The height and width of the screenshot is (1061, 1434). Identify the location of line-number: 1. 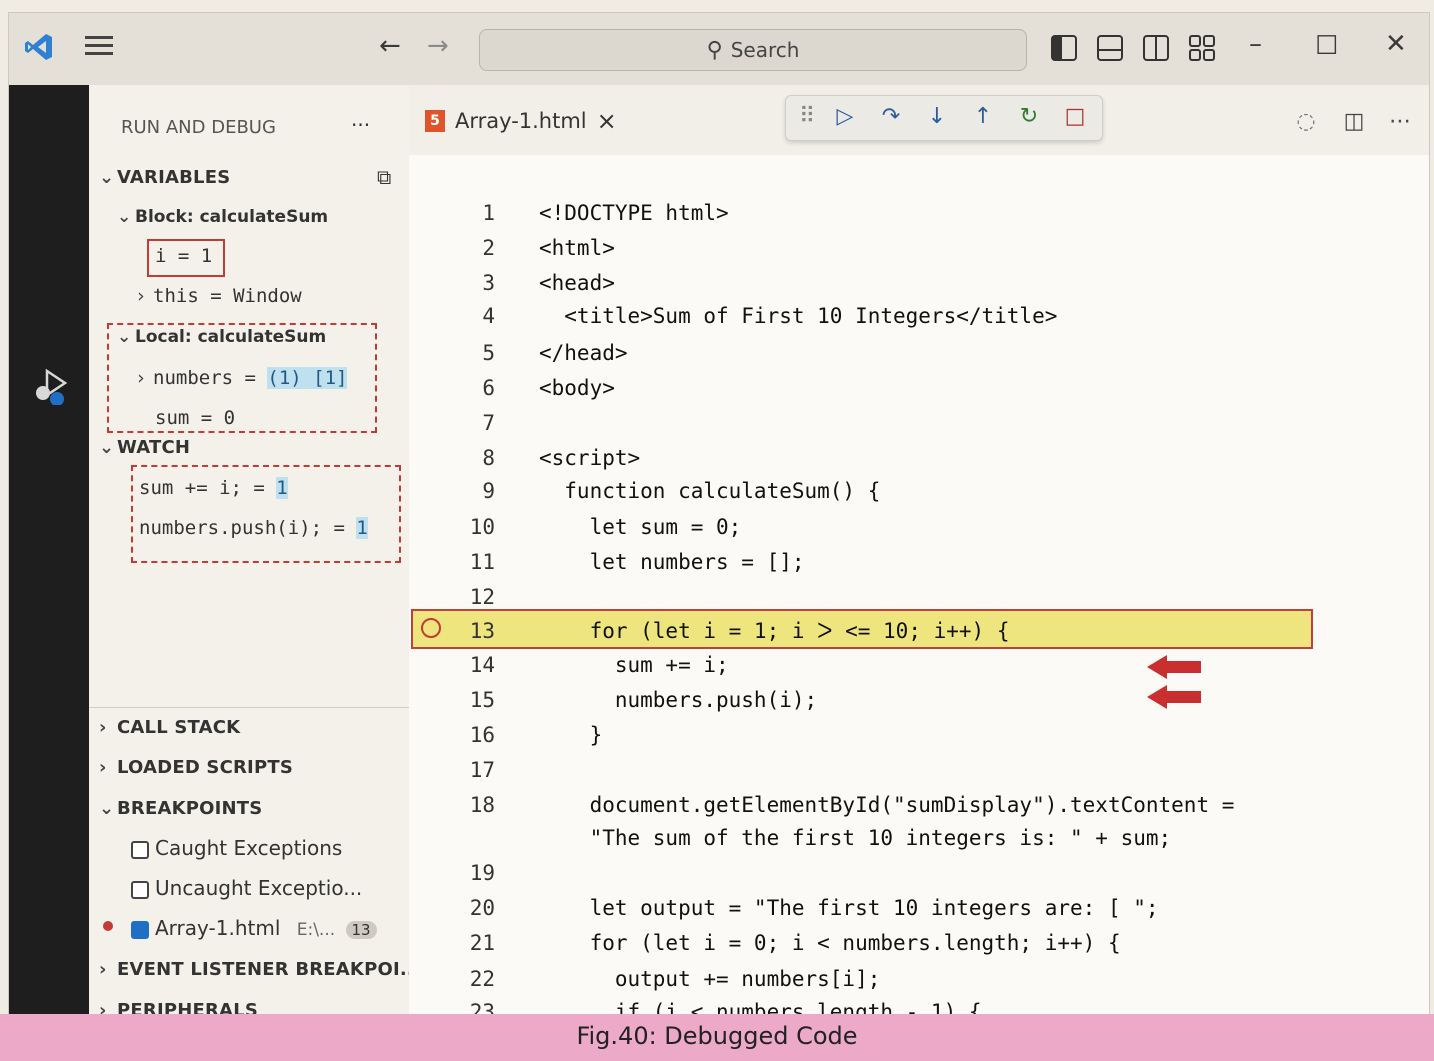
(472, 213).